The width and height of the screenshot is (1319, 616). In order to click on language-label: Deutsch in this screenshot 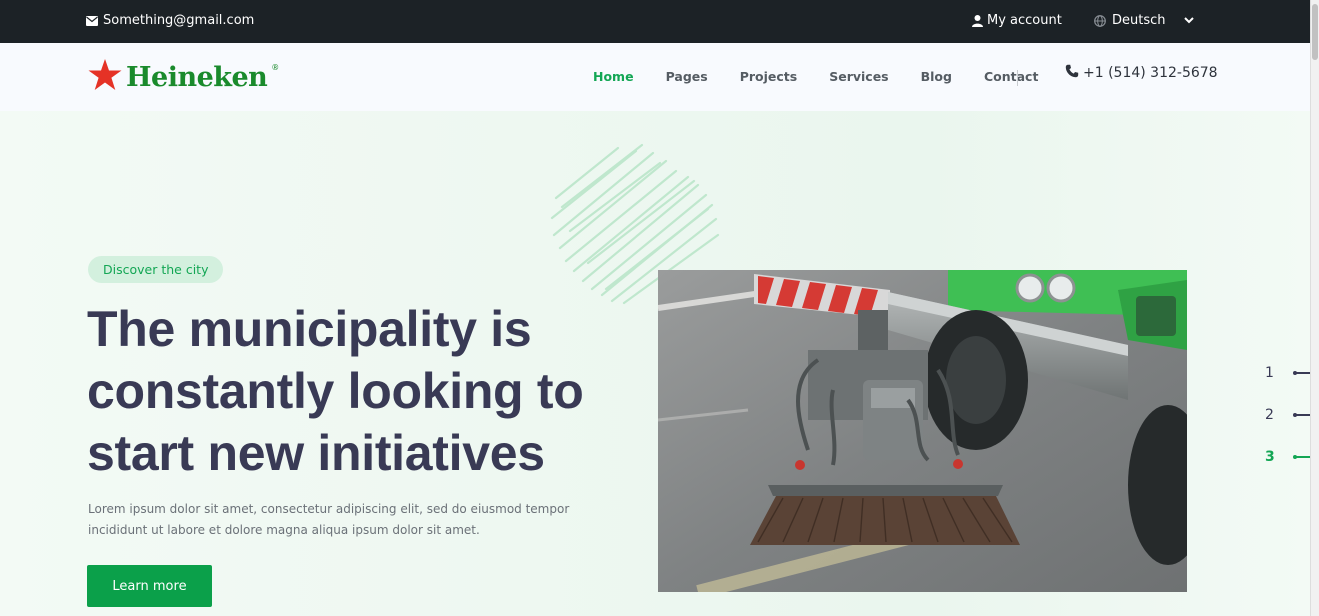, I will do `click(1139, 20)`.